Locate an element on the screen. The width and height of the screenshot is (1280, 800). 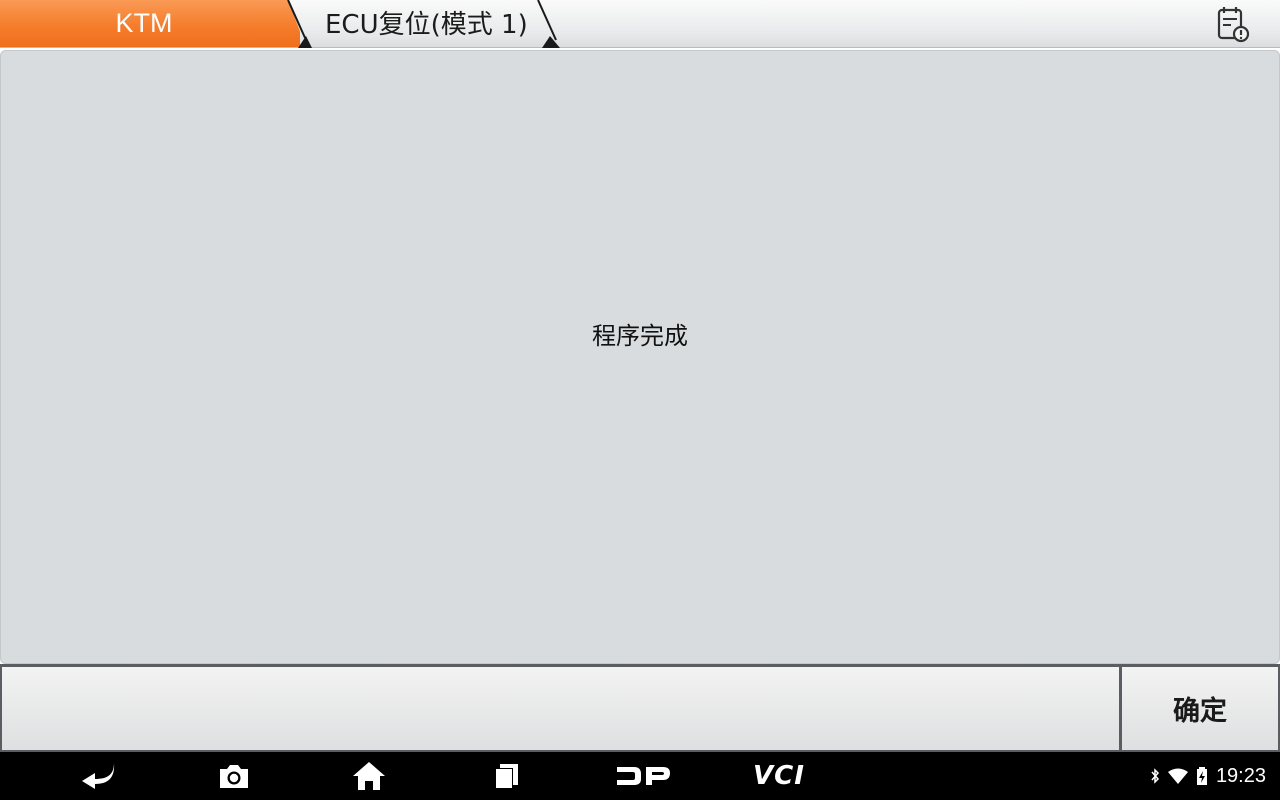
home-icon is located at coordinates (369, 776).